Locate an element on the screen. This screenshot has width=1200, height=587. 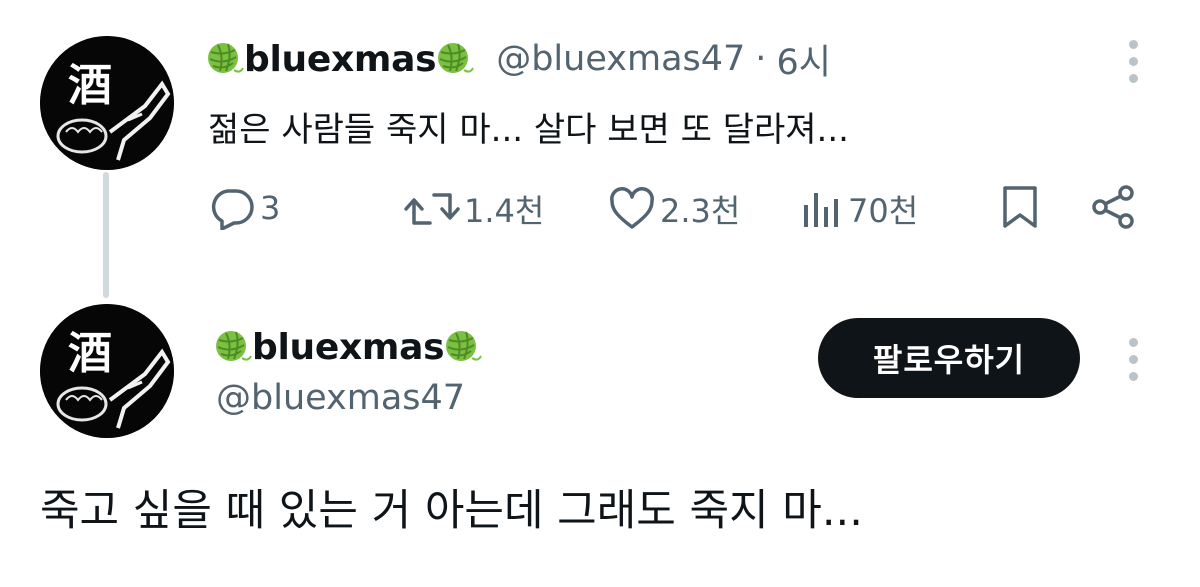
share-button is located at coordinates (1113, 207).